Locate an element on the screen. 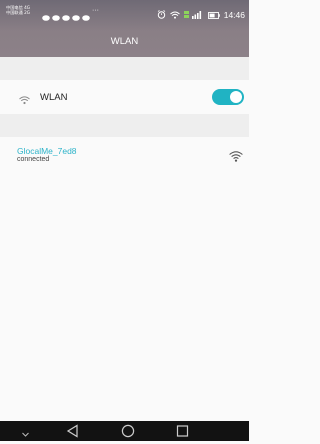 The image size is (320, 444). status-indicators: 14:46 is located at coordinates (201, 15).